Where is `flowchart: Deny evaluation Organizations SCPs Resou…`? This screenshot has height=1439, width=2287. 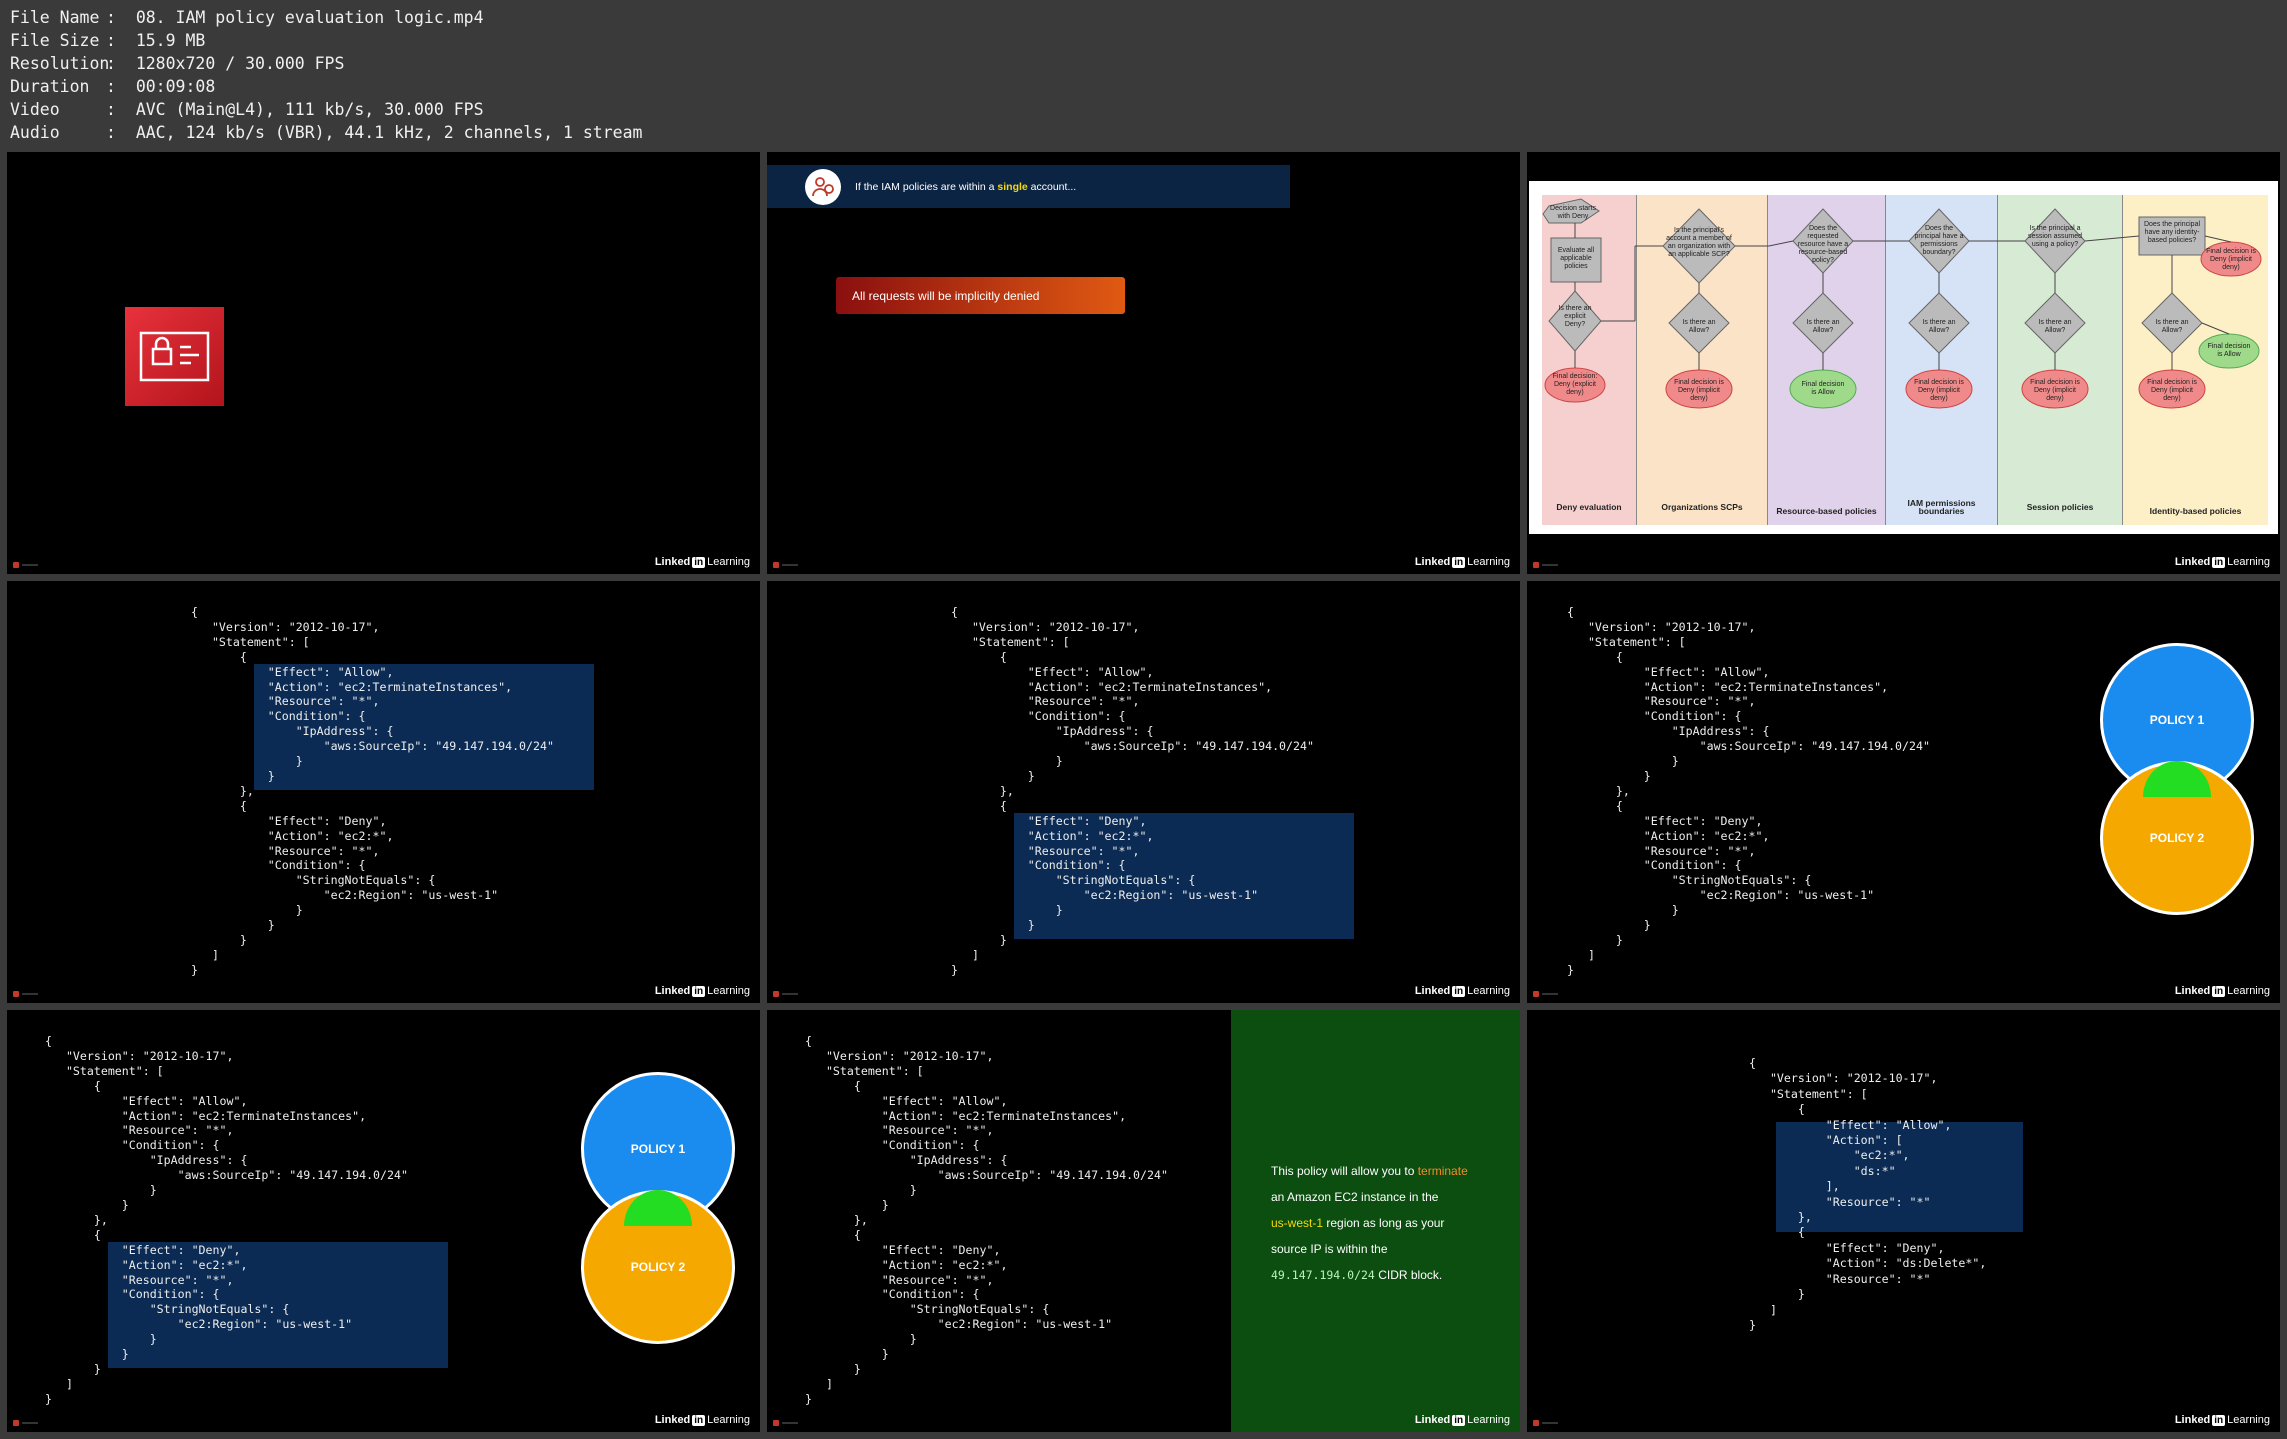
flowchart: Deny evaluation Organizations SCPs Resou… is located at coordinates (1903, 357).